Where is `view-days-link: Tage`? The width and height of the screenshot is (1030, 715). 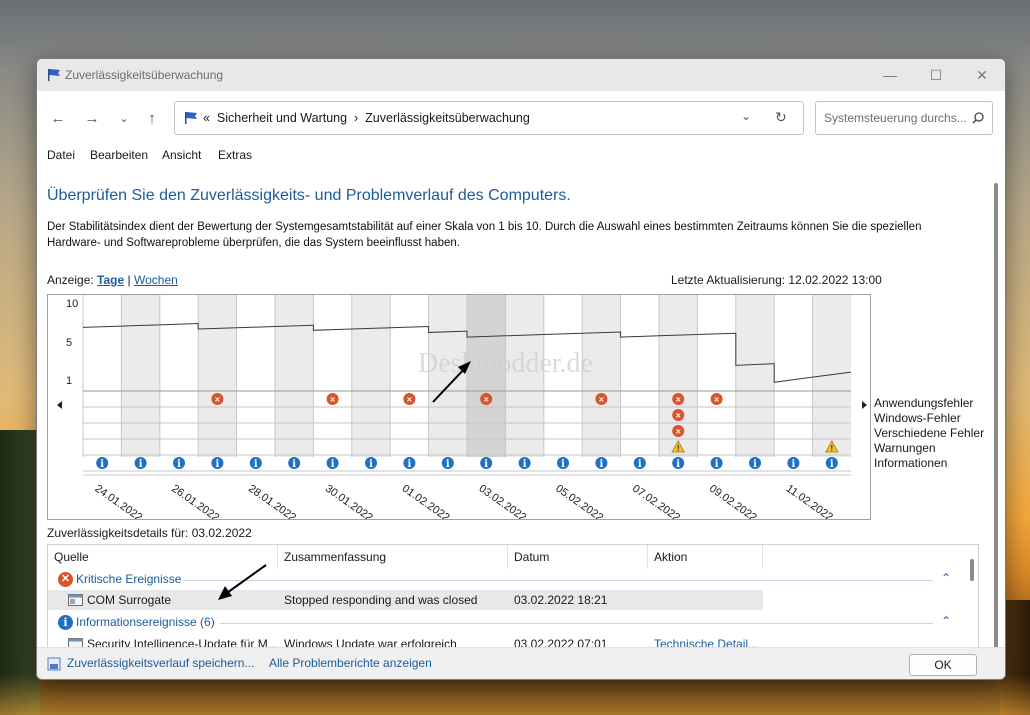
view-days-link: Tage is located at coordinates (110, 280).